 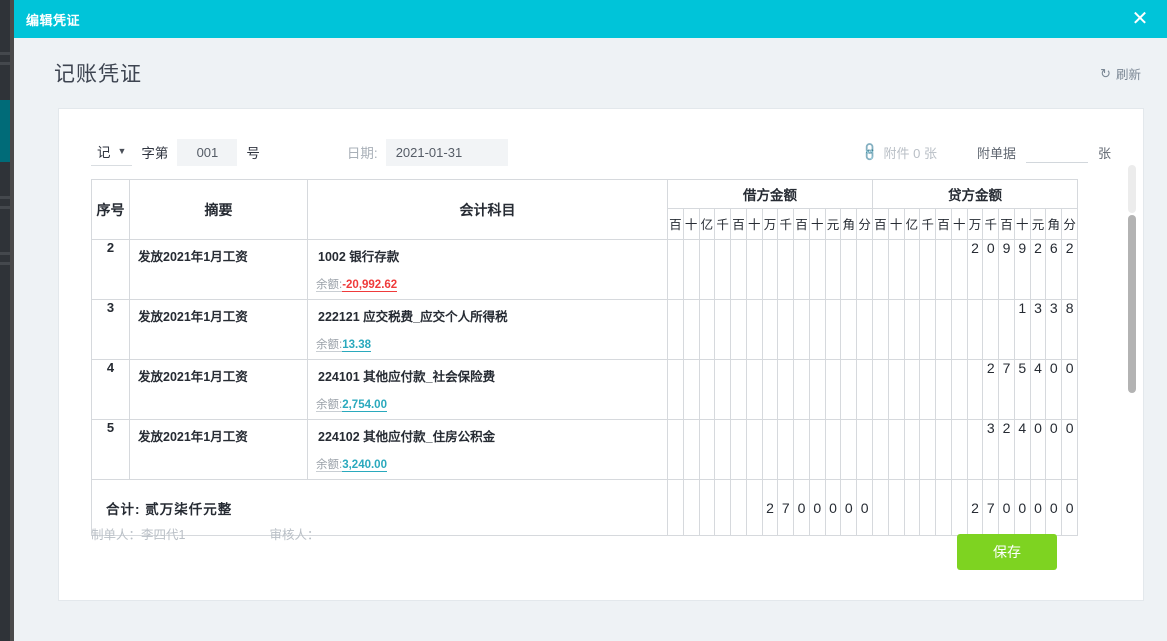 What do you see at coordinates (487, 269) in the screenshot?
I see `row-account: 1002 银行存款 余额:-20,992.62` at bounding box center [487, 269].